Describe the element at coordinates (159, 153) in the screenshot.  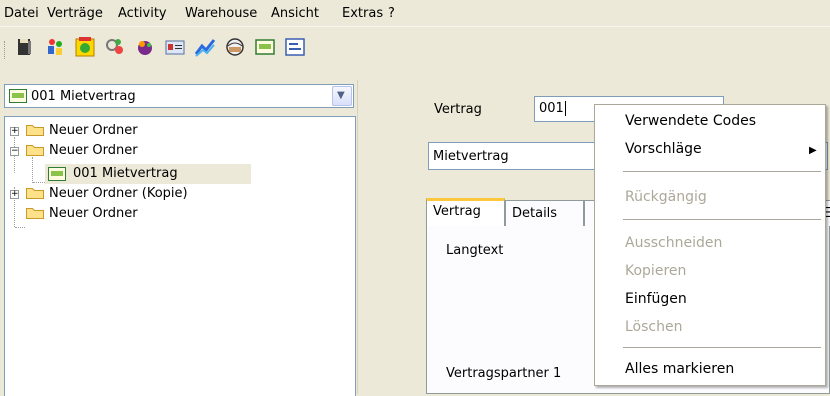
I see `tree-item-folder-2: − Neuer Ordner` at that location.